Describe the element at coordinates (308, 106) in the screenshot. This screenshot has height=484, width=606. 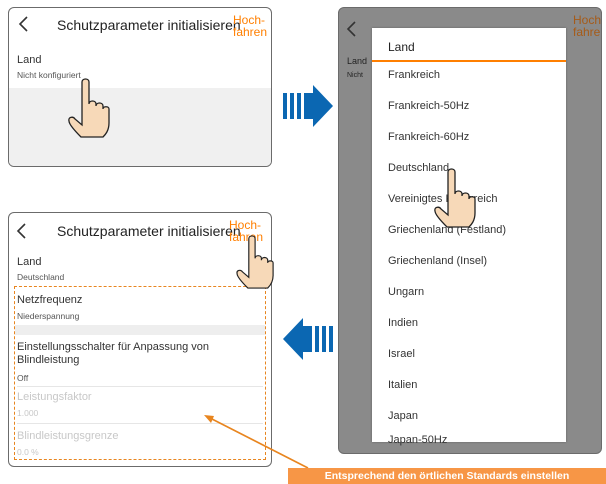
I see `arrow-right-icon` at that location.